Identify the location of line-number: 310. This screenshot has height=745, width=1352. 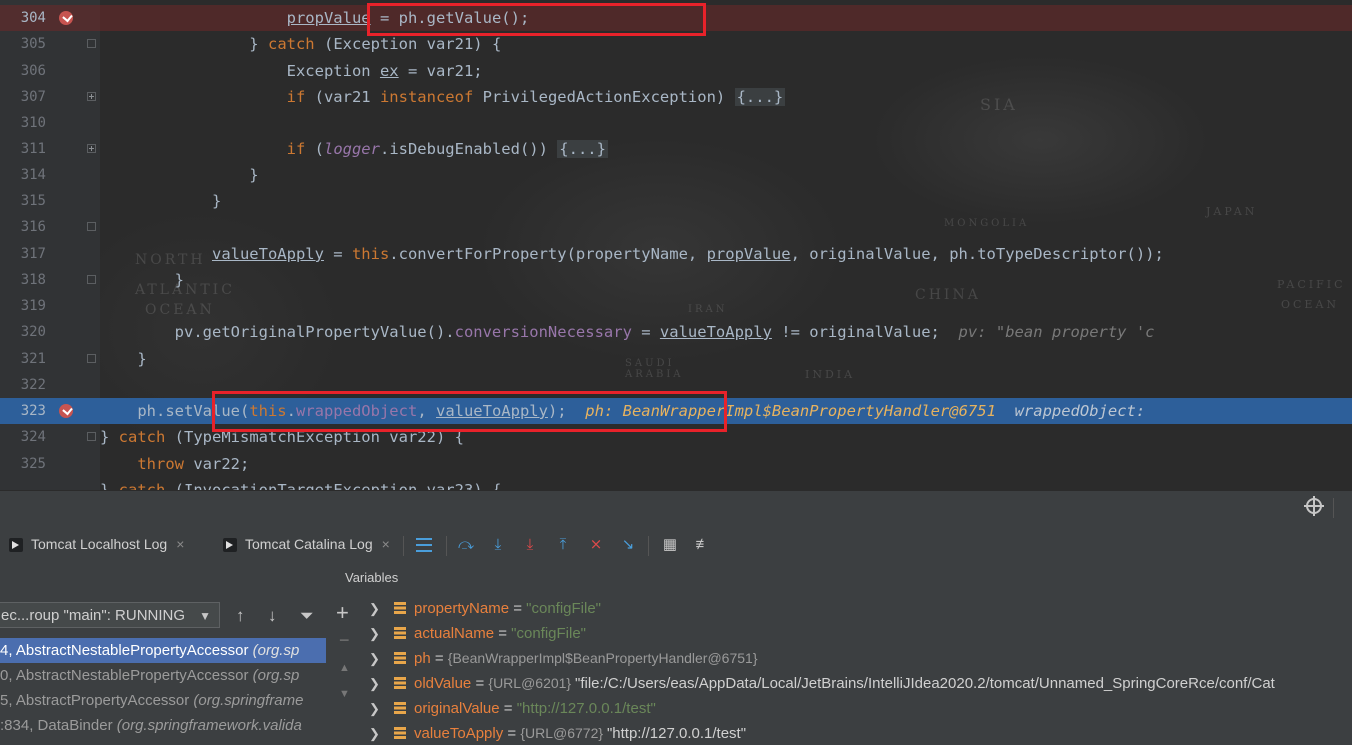
(33, 123).